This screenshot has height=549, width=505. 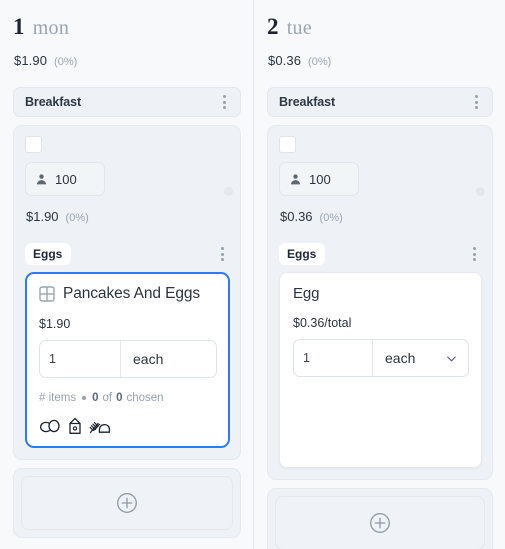 What do you see at coordinates (306, 293) in the screenshot?
I see `ingredient-title: Egg` at bounding box center [306, 293].